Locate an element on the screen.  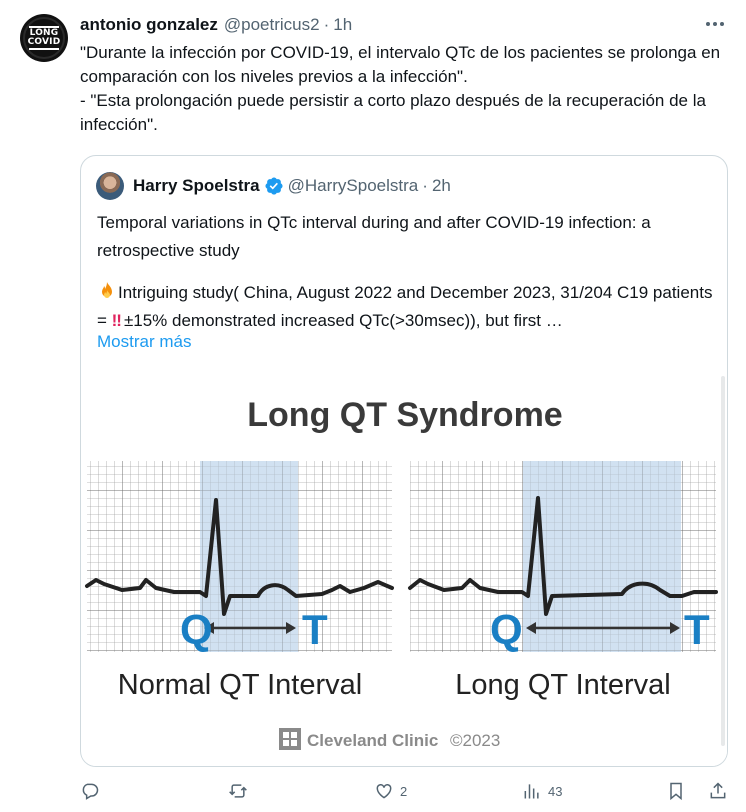
normal-qt-panel: Q T Normal QT Interval is located at coordinates (239, 581).